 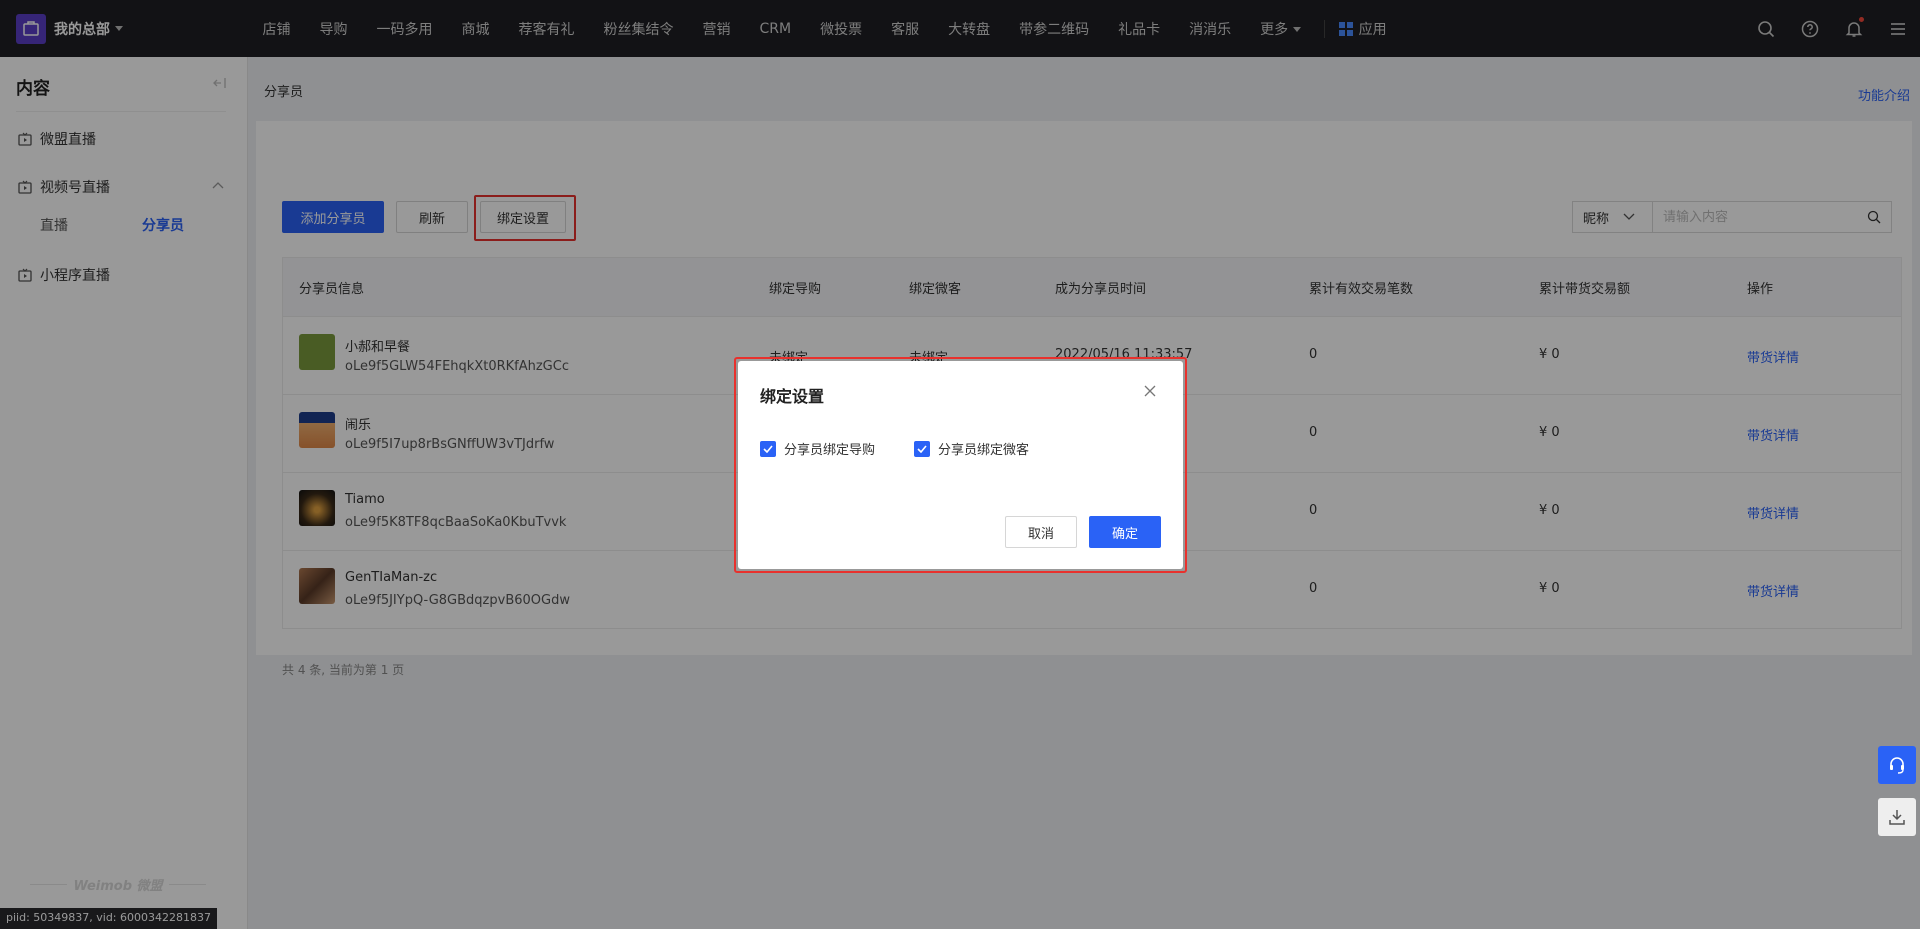 I want to click on download-button, so click(x=1897, y=817).